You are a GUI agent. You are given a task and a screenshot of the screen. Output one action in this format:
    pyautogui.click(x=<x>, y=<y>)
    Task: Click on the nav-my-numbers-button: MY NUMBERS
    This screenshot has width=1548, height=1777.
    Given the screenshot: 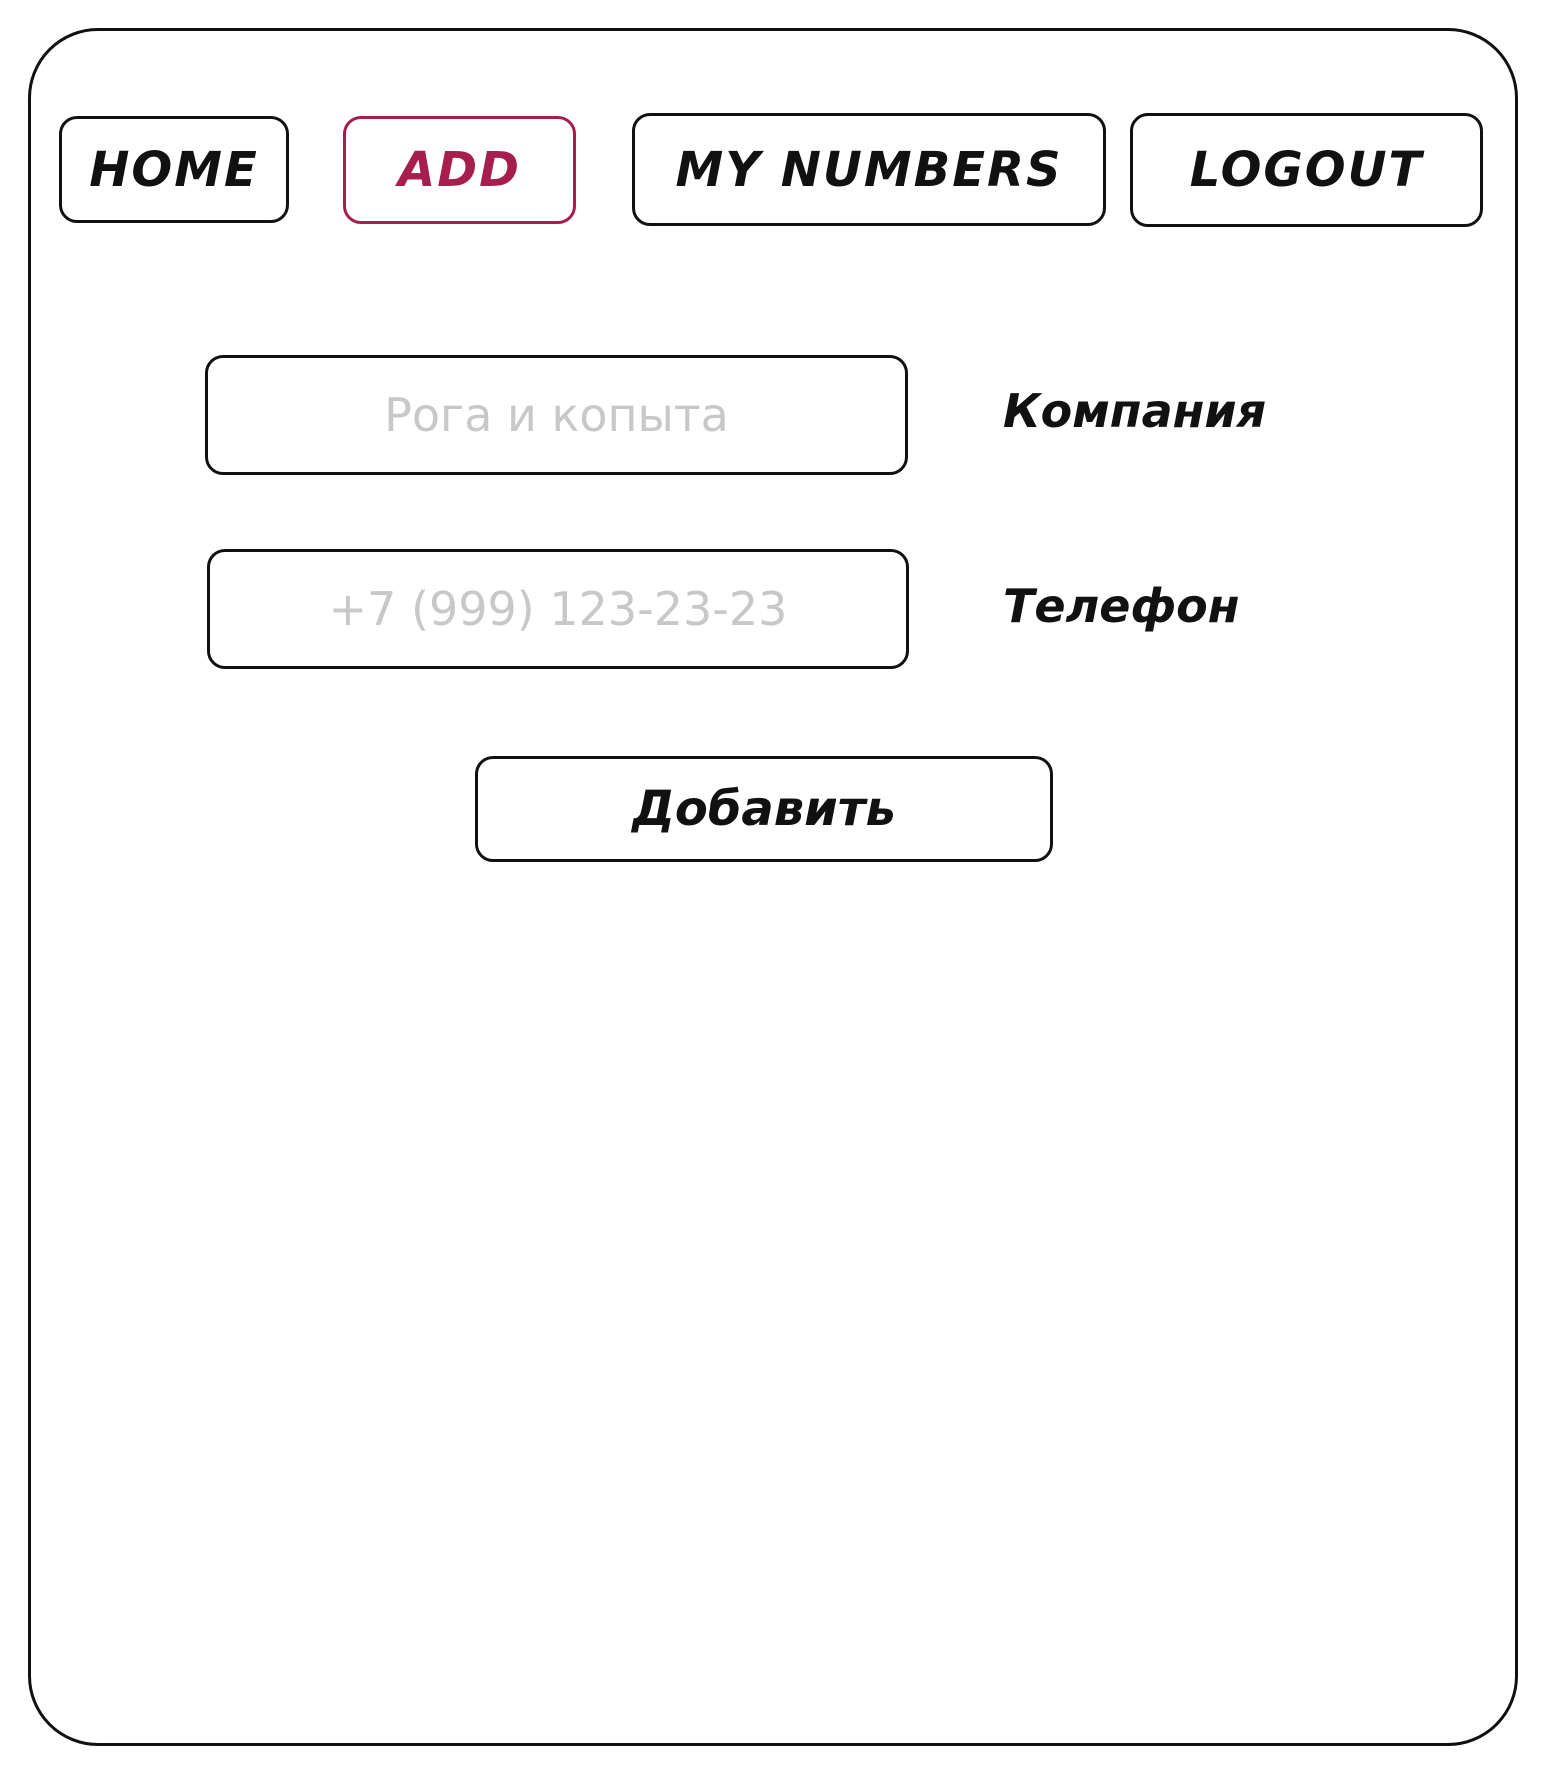 What is the action you would take?
    pyautogui.click(x=869, y=169)
    